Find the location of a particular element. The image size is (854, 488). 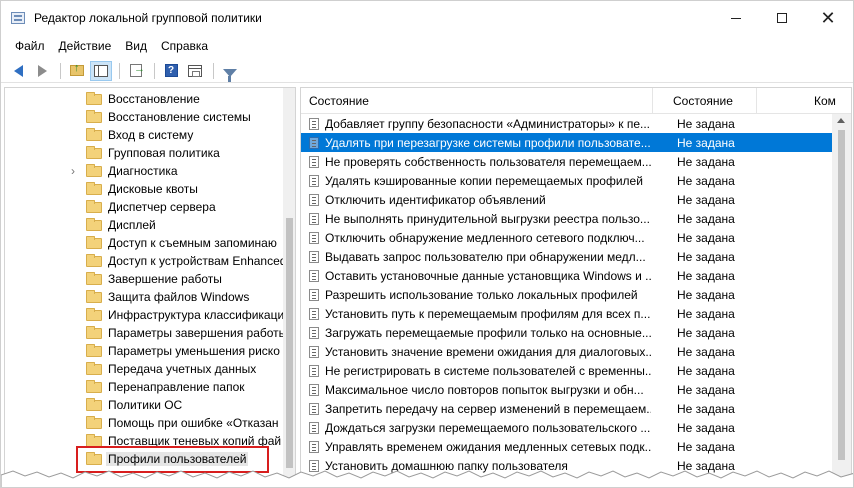

tree-item: Инфраструктура классификаци is located at coordinates (145, 315).